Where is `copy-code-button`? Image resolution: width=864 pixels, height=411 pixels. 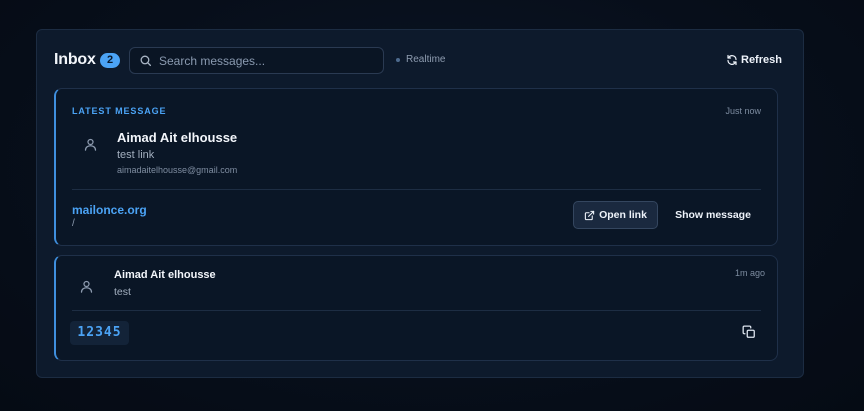 copy-code-button is located at coordinates (750, 333).